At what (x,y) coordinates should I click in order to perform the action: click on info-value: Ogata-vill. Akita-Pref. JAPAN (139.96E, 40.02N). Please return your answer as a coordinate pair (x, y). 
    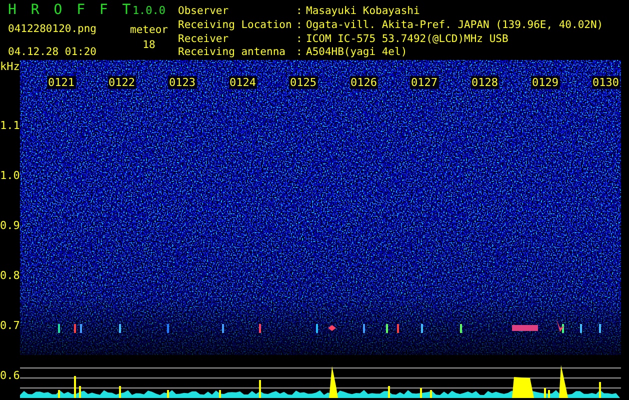
    Looking at the image, I should click on (455, 25).